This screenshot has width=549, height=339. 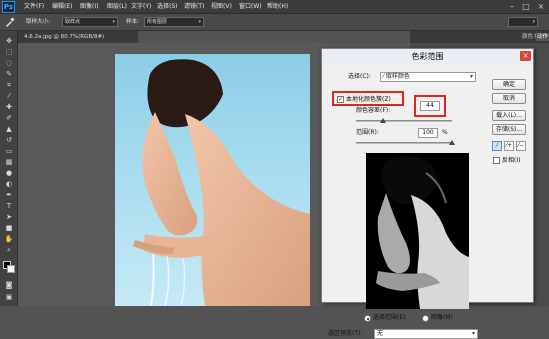 I want to click on options-bar: 取样大小: 取样点 ▾ 样本: 所有图层 ▾ ▾, so click(x=274, y=22).